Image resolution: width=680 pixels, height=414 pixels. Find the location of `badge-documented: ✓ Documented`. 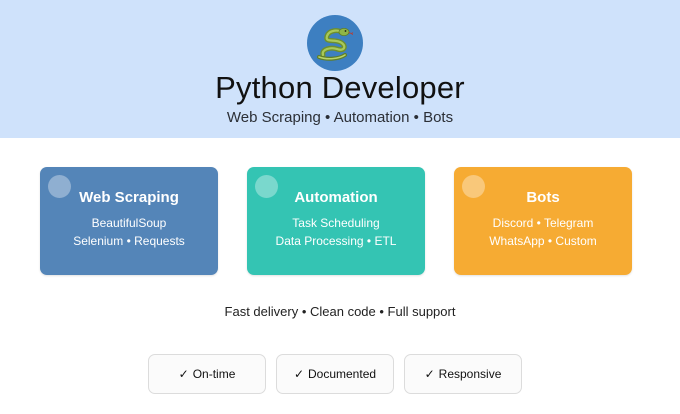

badge-documented: ✓ Documented is located at coordinates (335, 374).